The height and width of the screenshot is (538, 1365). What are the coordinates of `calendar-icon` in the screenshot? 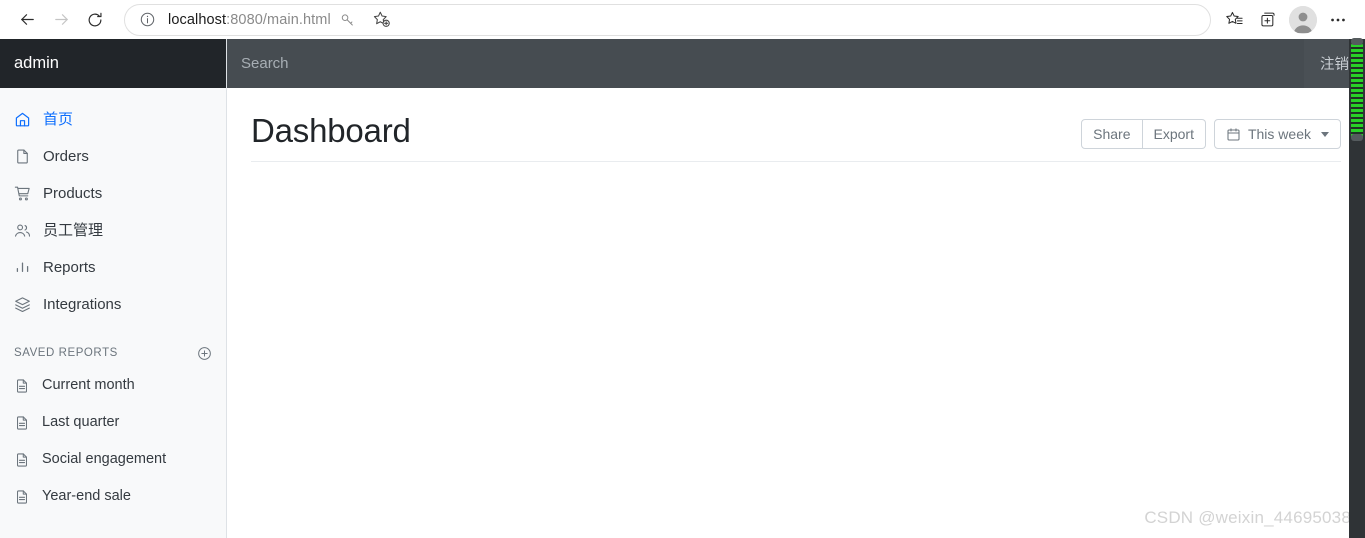 It's located at (1233, 134).